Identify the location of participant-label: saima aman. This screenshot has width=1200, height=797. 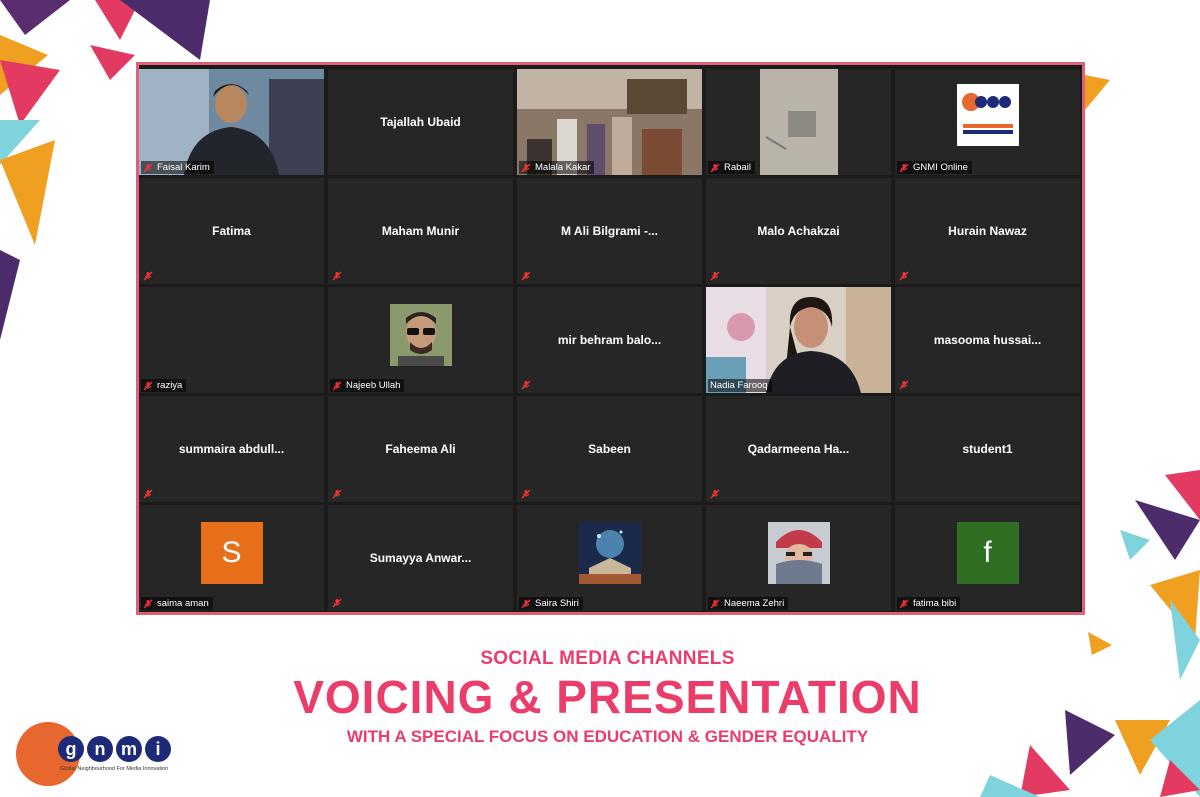
(177, 603).